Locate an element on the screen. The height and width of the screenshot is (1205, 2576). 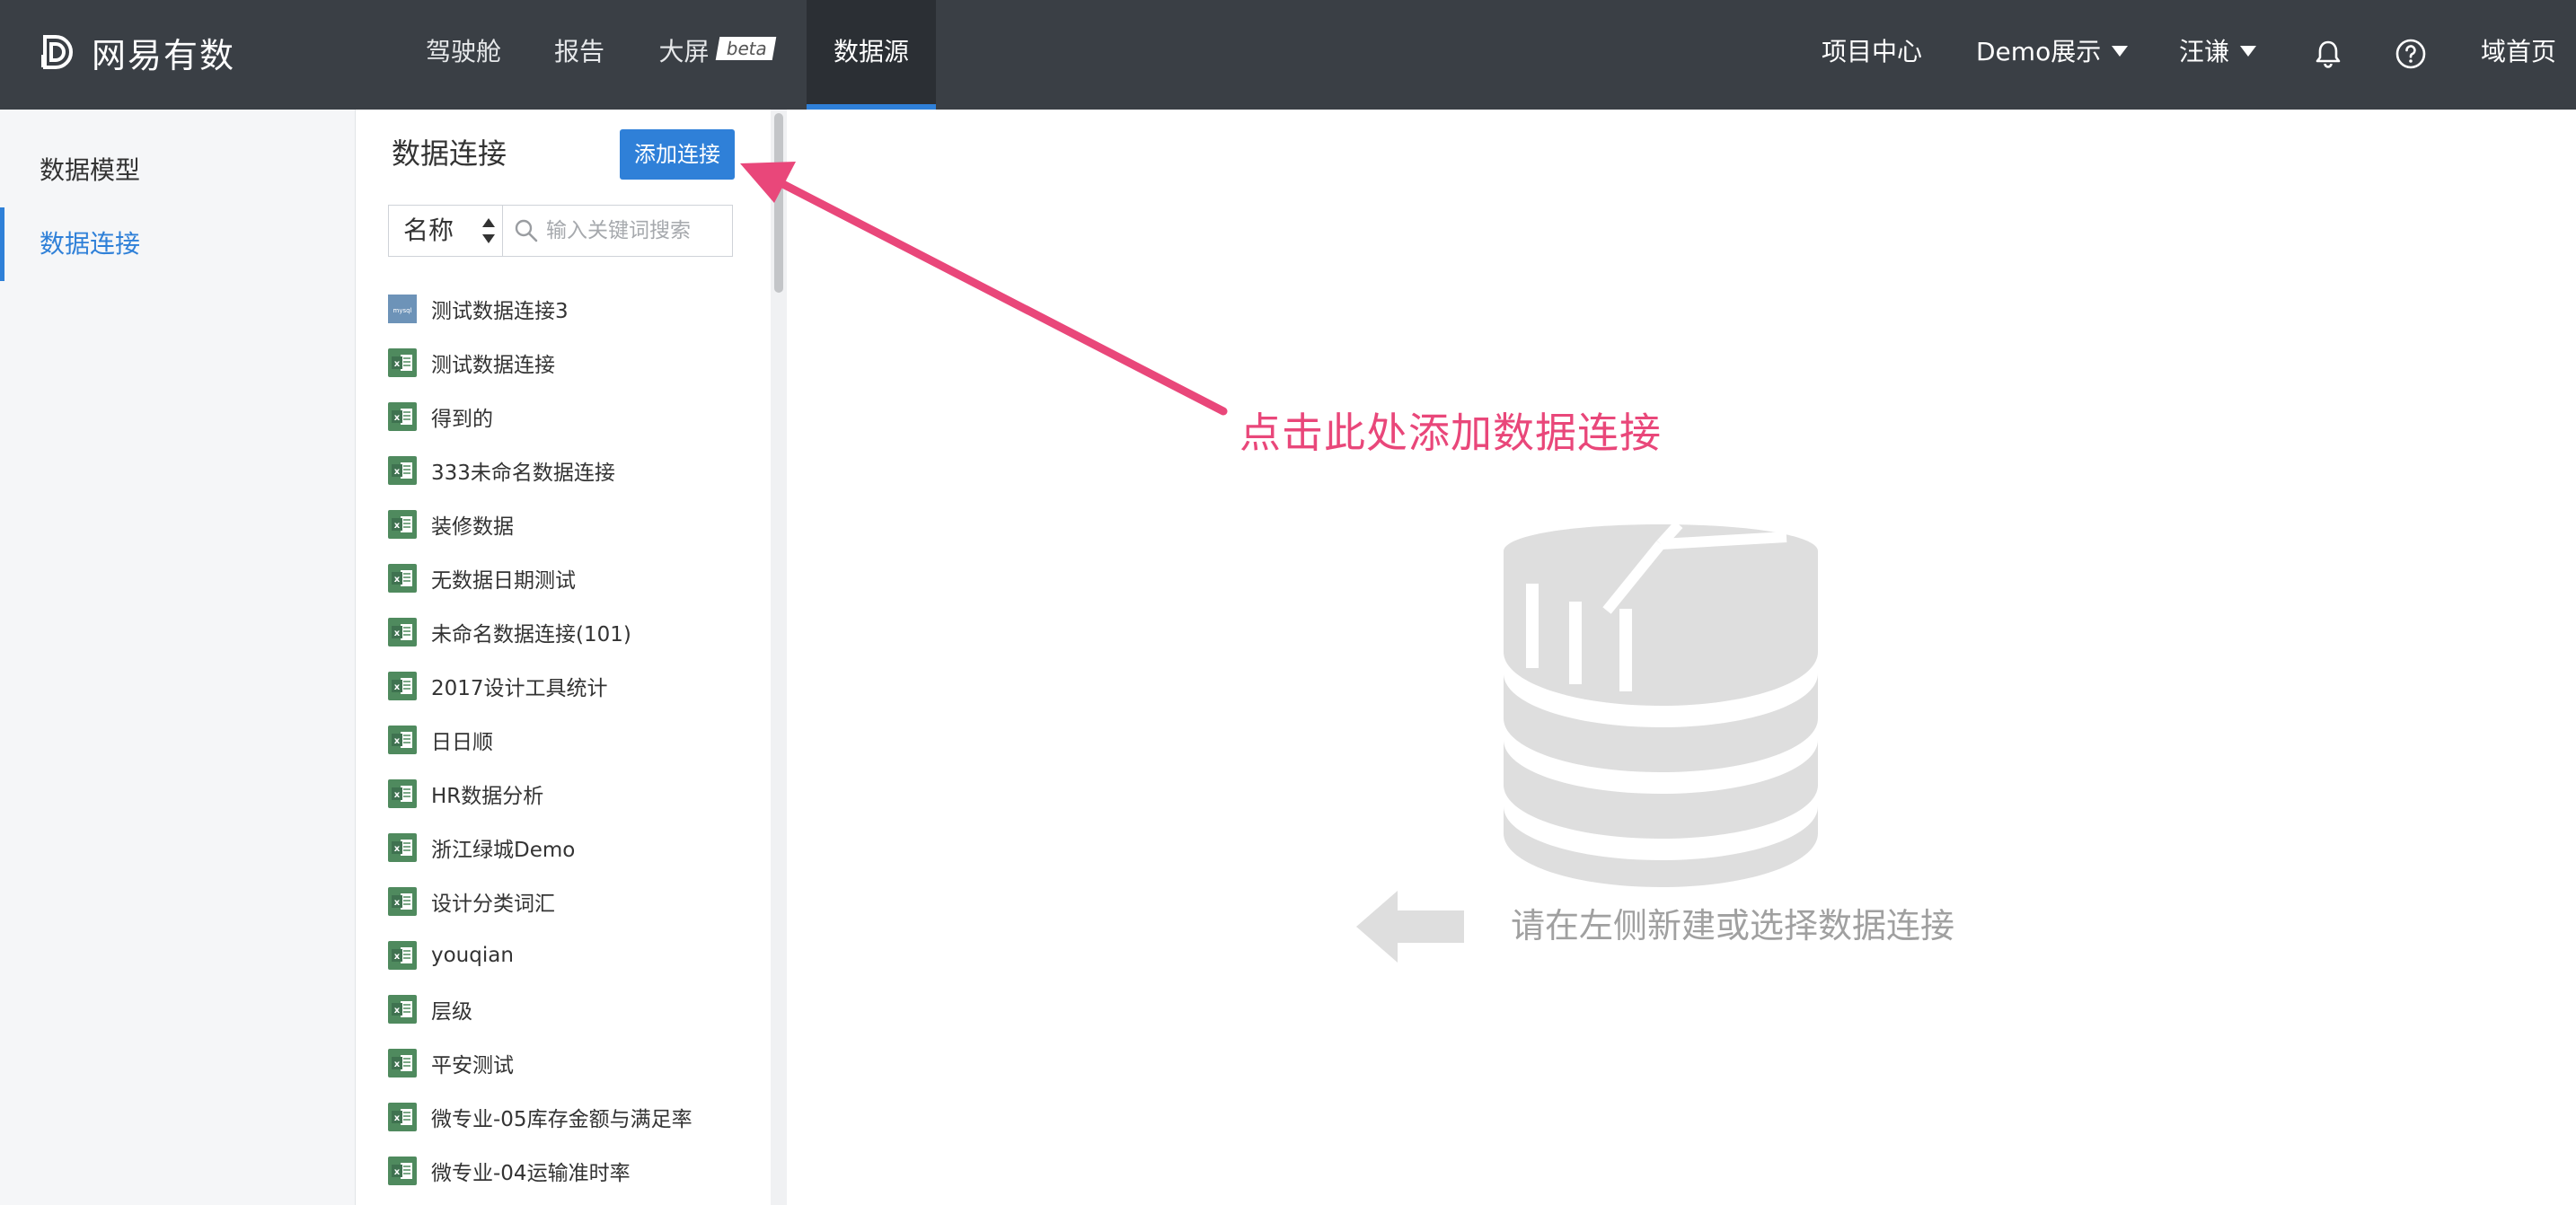
database-icon is located at coordinates (1661, 706).